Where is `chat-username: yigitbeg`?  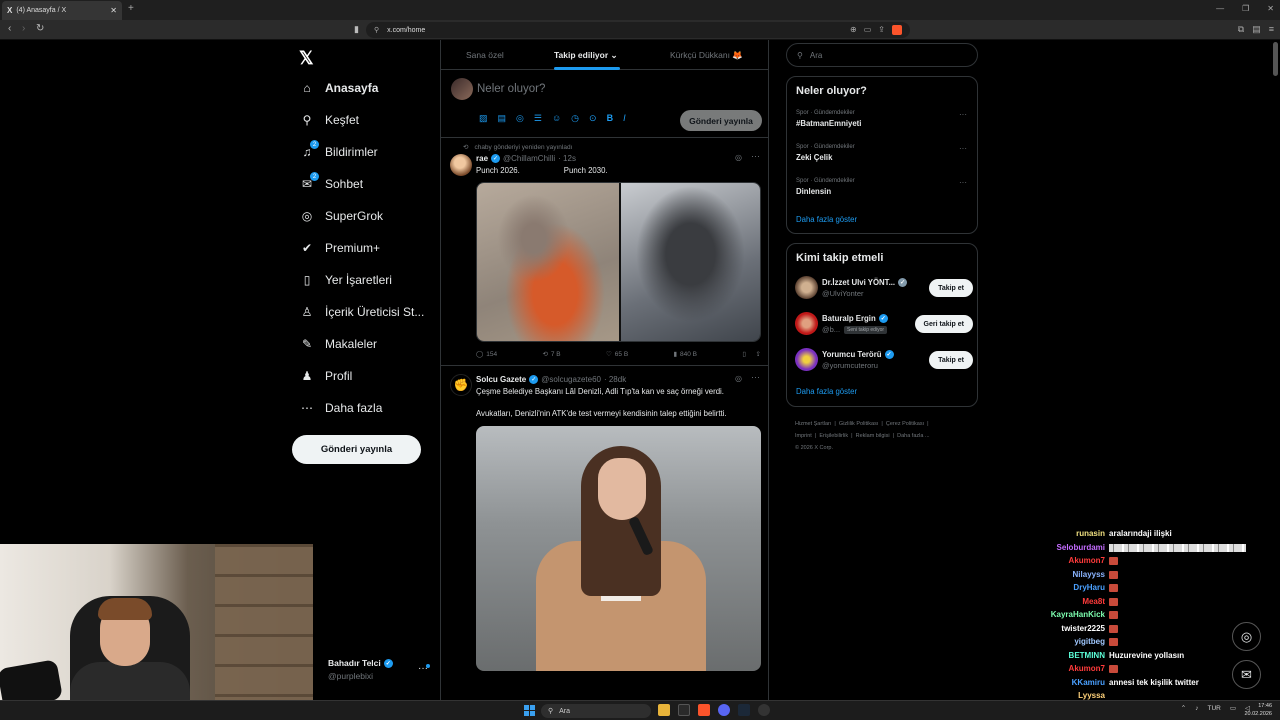
chat-username: yigitbeg is located at coordinates (1052, 641).